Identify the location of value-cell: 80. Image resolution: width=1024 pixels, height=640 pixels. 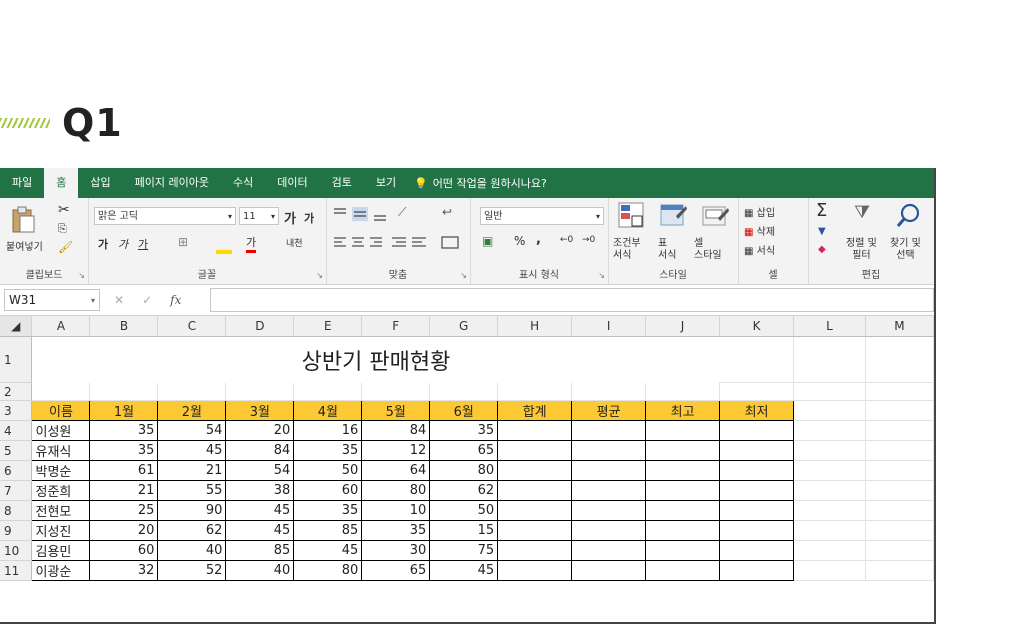
(328, 570).